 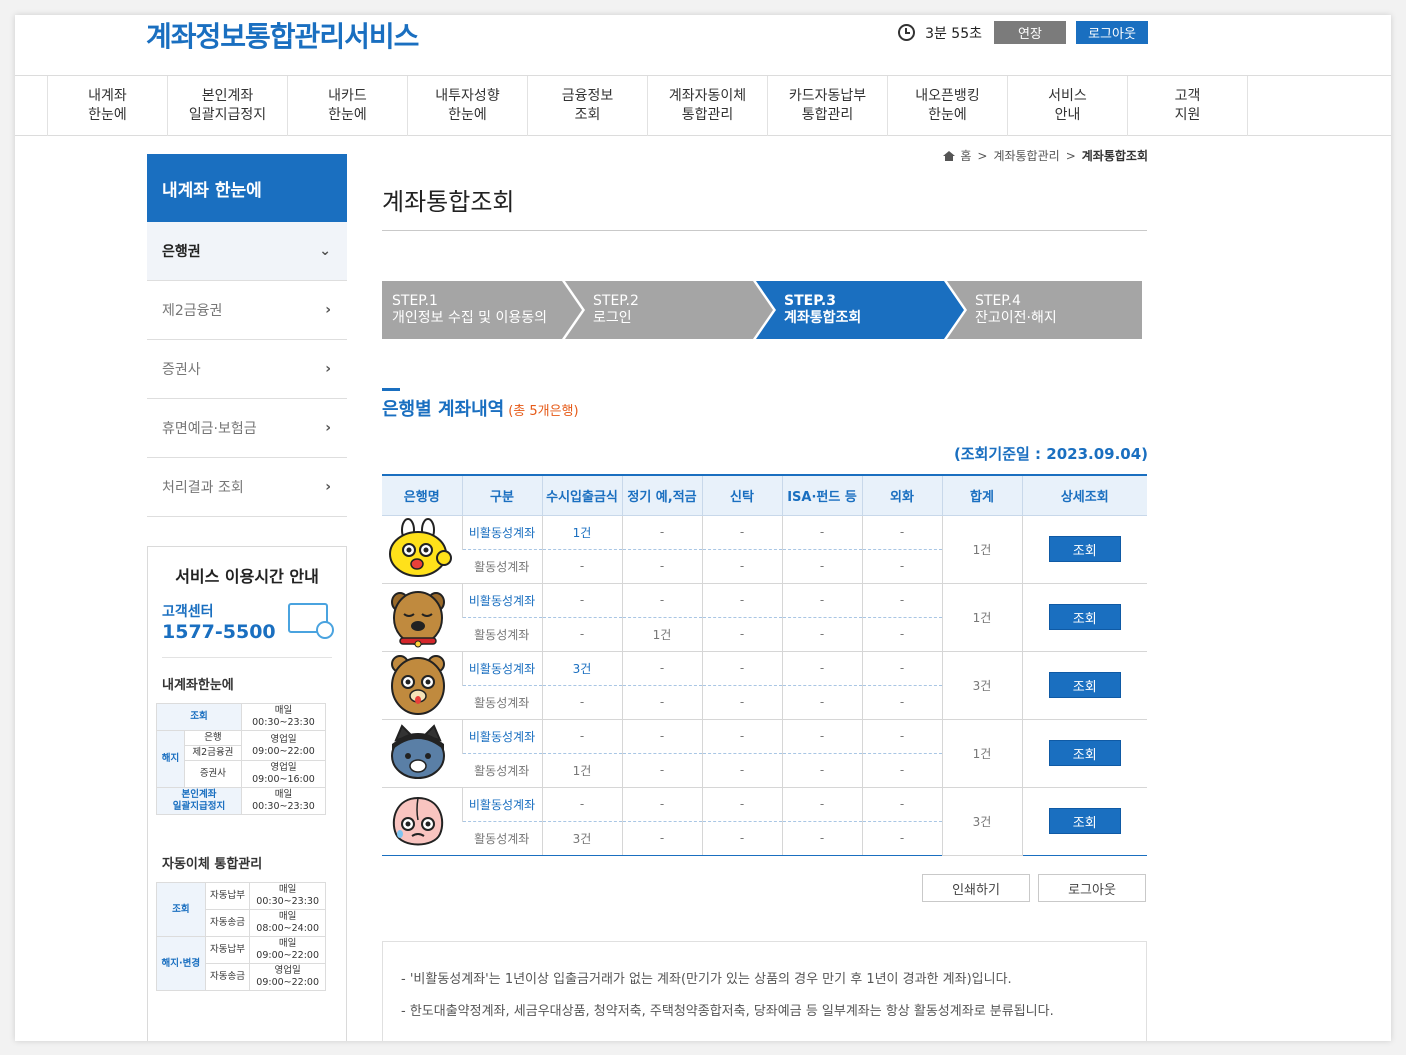 What do you see at coordinates (764, 230) in the screenshot?
I see `divider` at bounding box center [764, 230].